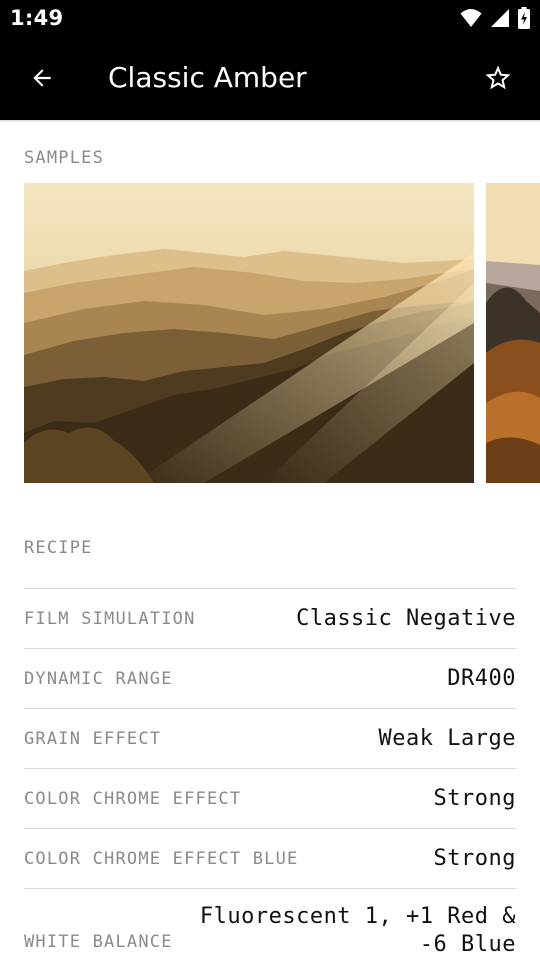  Describe the element at coordinates (161, 858) in the screenshot. I see `recipe-key: COLOR CHROME EFFECT BLUE` at that location.